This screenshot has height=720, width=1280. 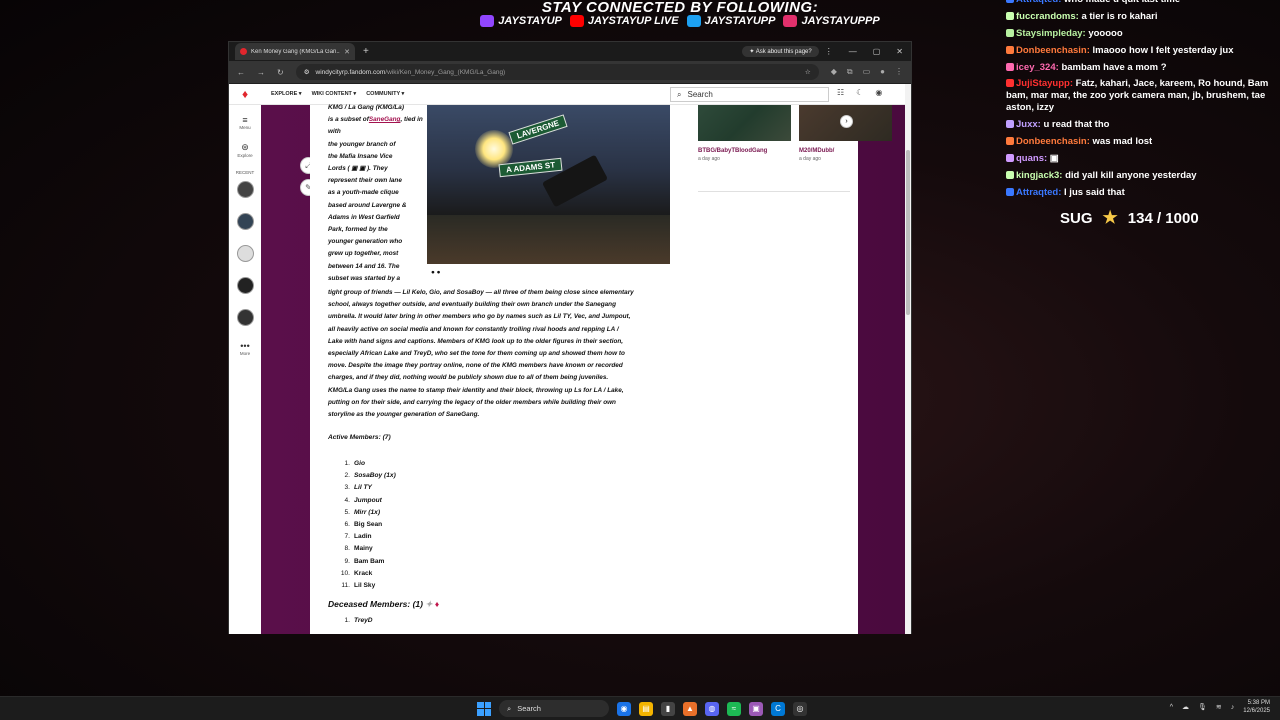 I want to click on rail-more: ••• More, so click(x=245, y=348).